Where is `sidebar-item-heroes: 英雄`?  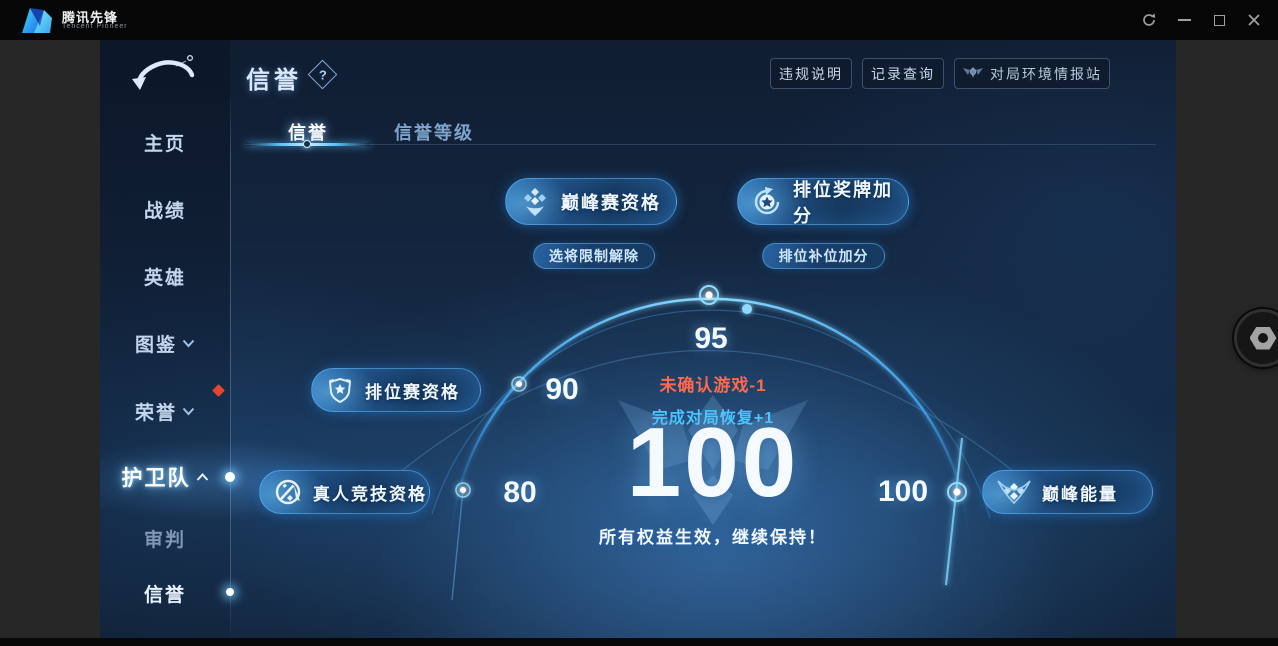
sidebar-item-heroes: 英雄 is located at coordinates (165, 276).